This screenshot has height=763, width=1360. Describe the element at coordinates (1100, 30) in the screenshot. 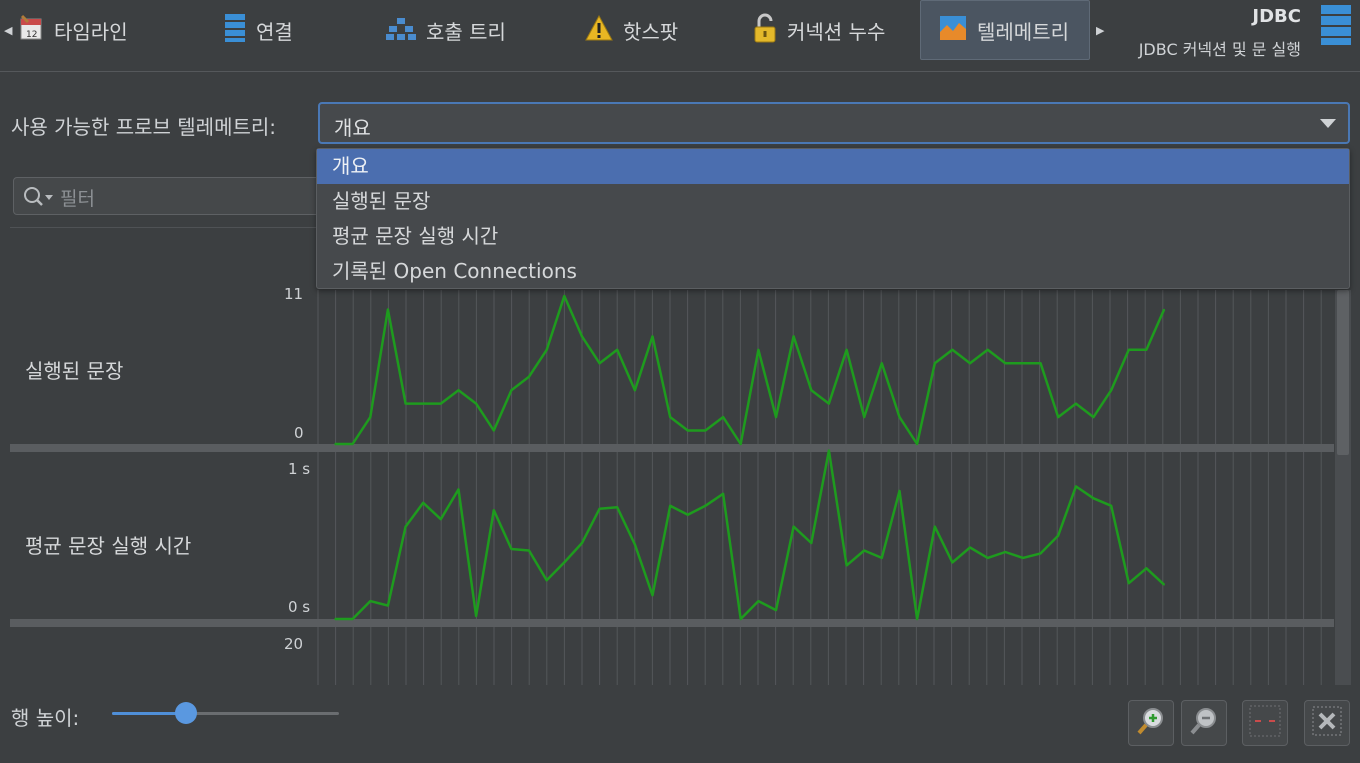

I see `scroll-tabs-right-icon: ▶` at that location.